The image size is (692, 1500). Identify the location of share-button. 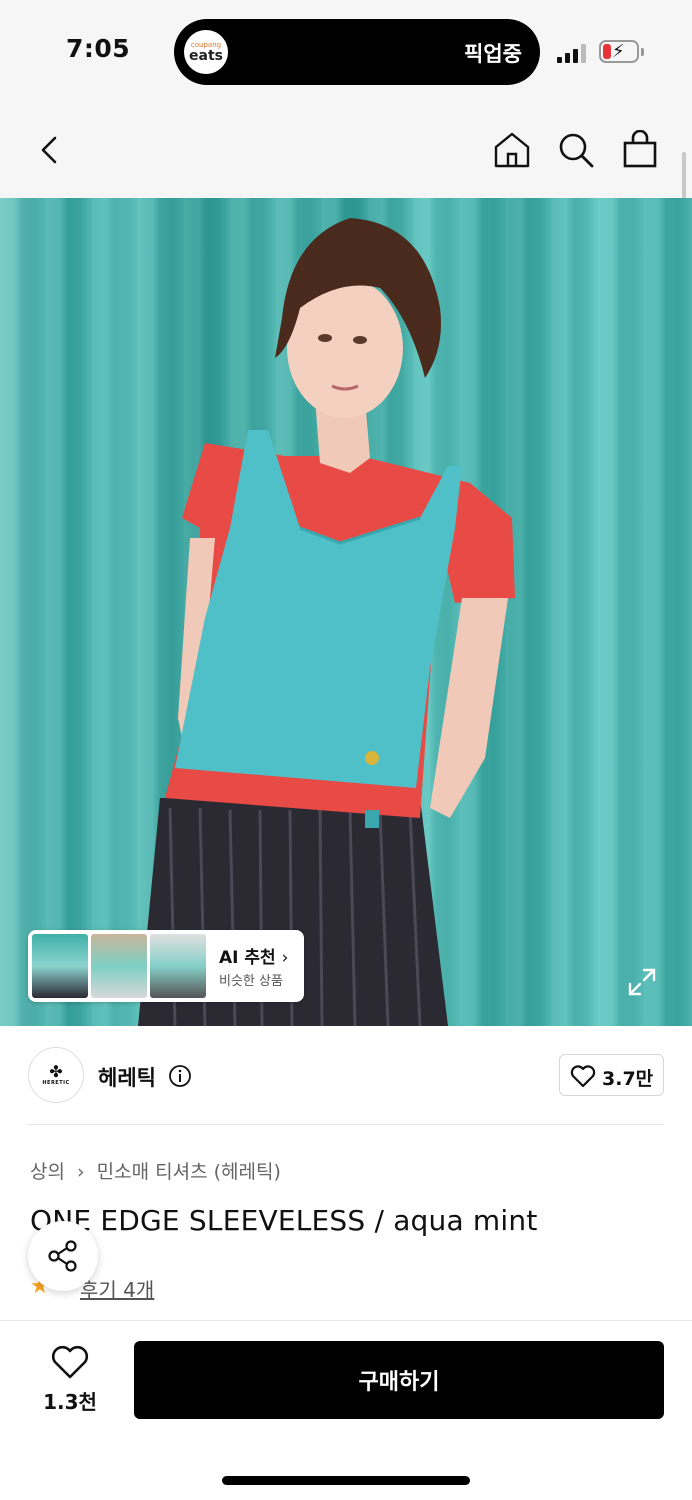
(63, 1256).